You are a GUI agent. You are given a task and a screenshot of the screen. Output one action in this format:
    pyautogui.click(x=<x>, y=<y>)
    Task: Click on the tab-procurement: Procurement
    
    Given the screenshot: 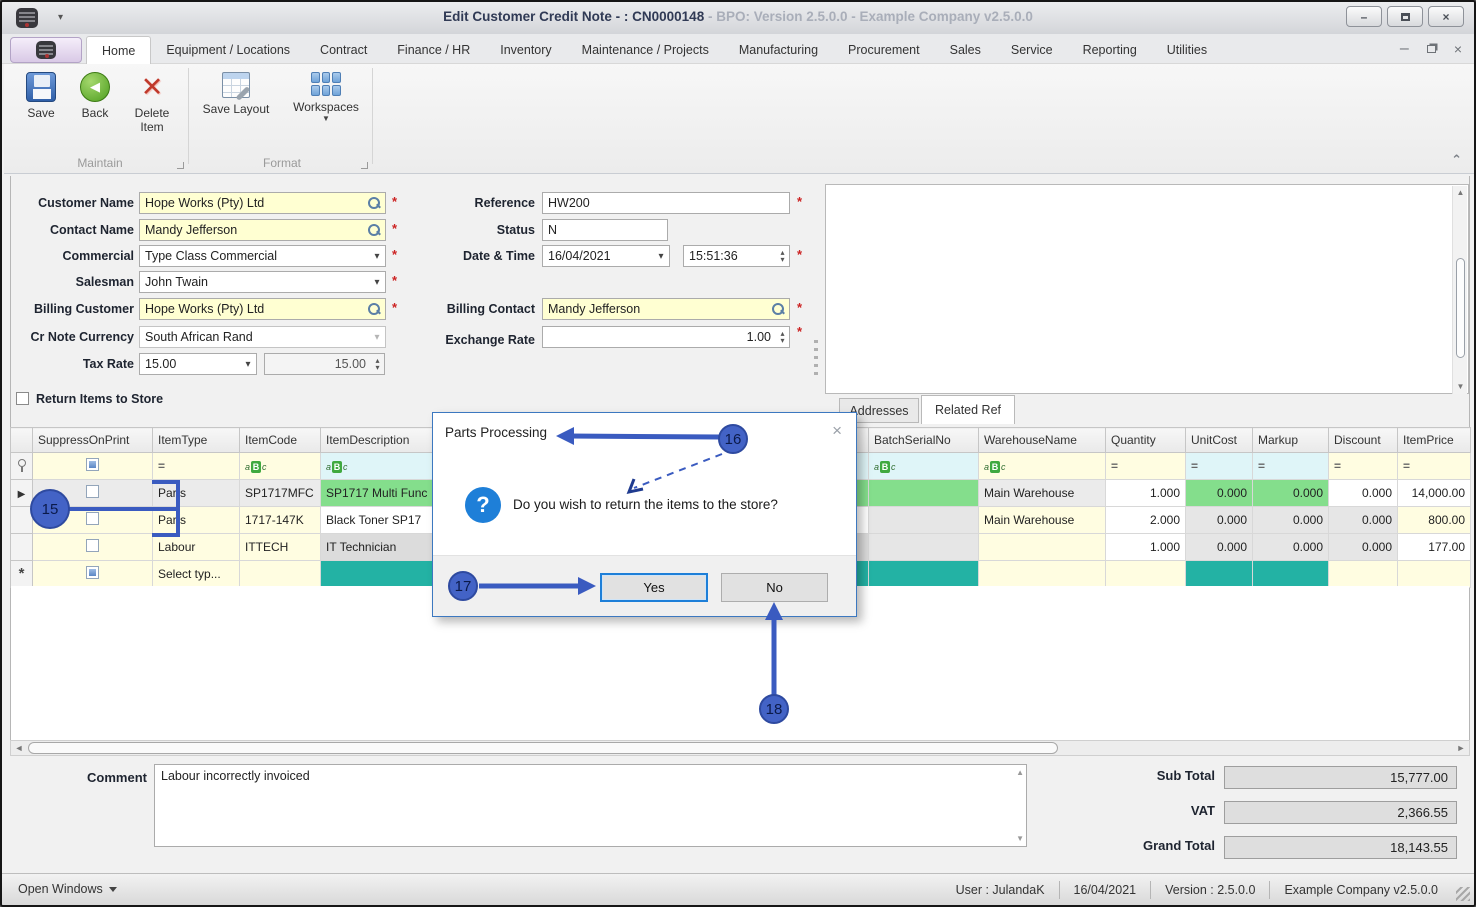 What is the action you would take?
    pyautogui.click(x=884, y=50)
    